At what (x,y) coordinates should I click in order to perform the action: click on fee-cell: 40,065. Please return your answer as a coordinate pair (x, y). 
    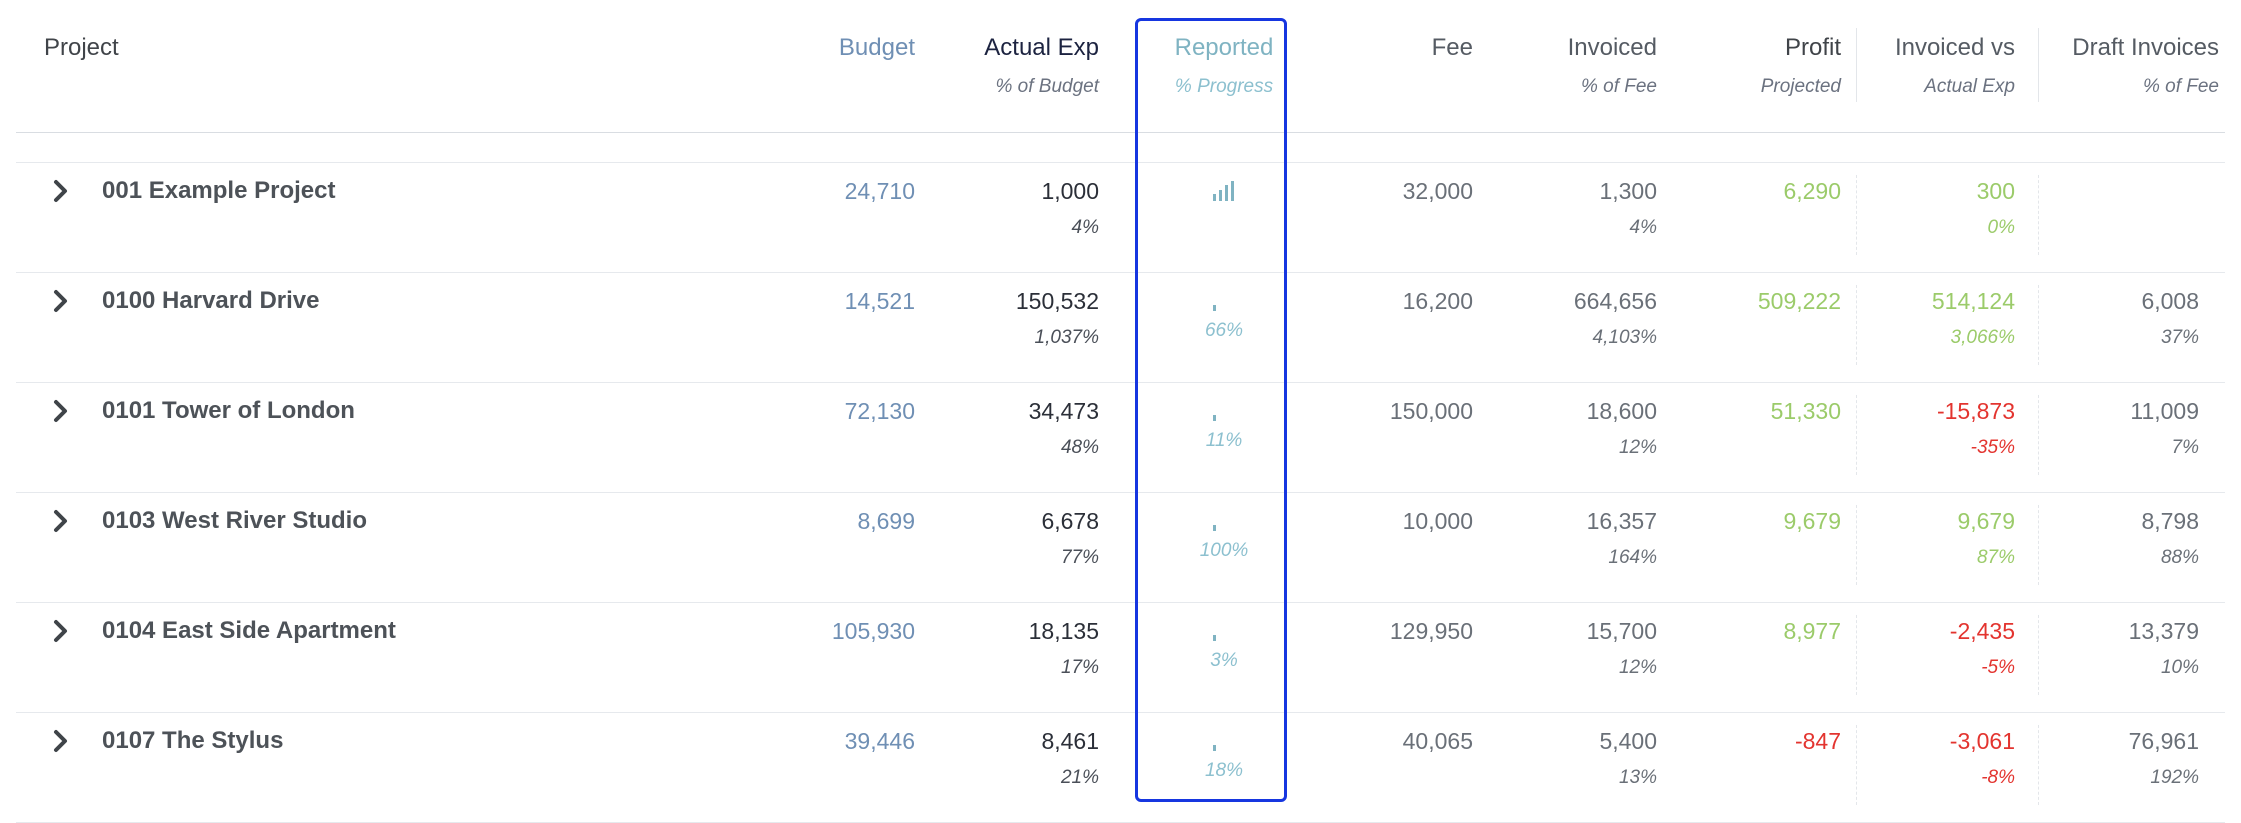
    Looking at the image, I should click on (1438, 734).